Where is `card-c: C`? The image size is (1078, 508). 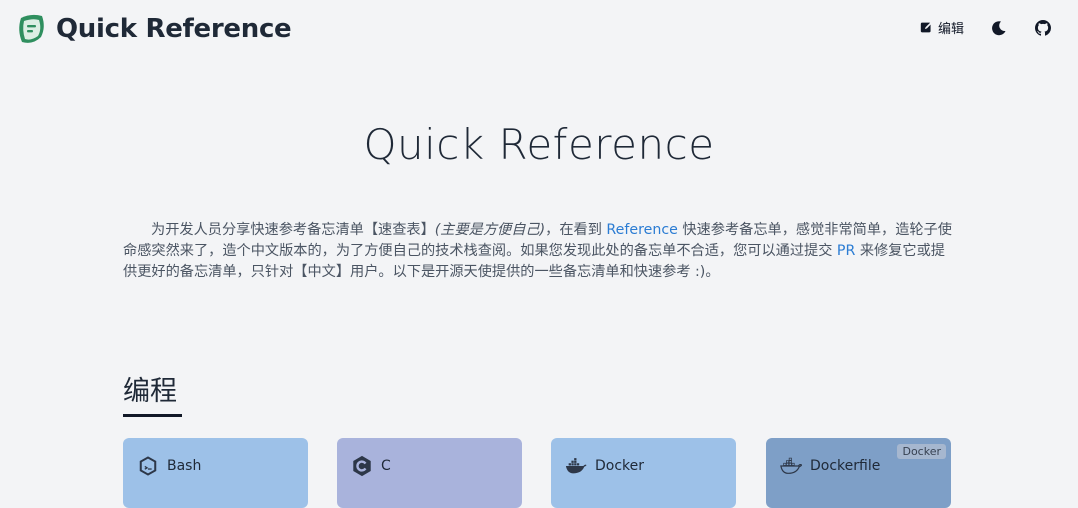
card-c: C is located at coordinates (429, 473).